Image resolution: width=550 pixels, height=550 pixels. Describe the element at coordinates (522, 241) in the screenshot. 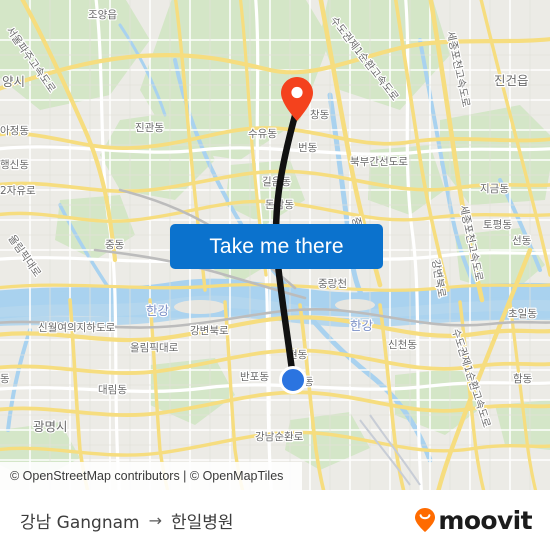

I see `map-label: 선동` at that location.